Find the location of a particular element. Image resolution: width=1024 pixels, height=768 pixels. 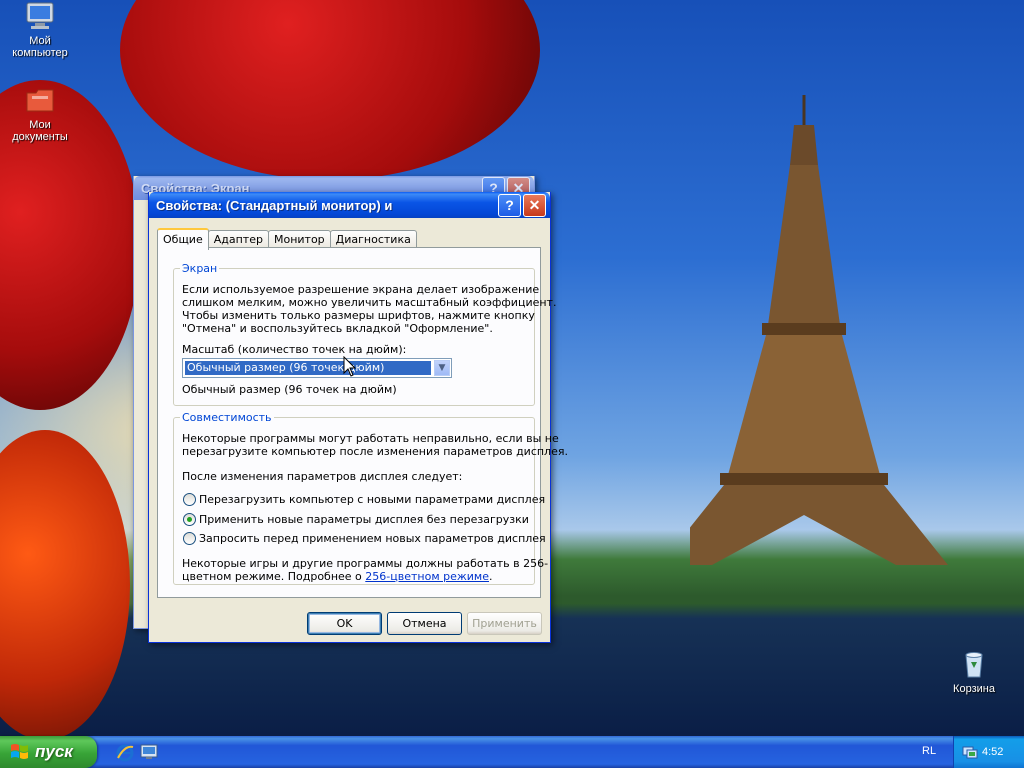

windows-logo-icon is located at coordinates (19, 751).